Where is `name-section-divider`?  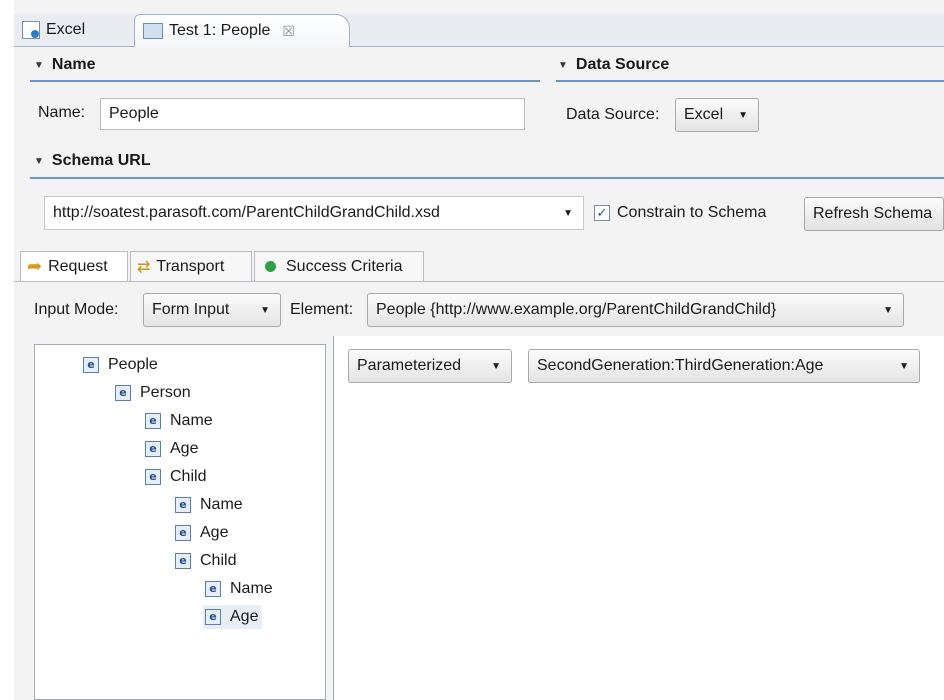
name-section-divider is located at coordinates (285, 81).